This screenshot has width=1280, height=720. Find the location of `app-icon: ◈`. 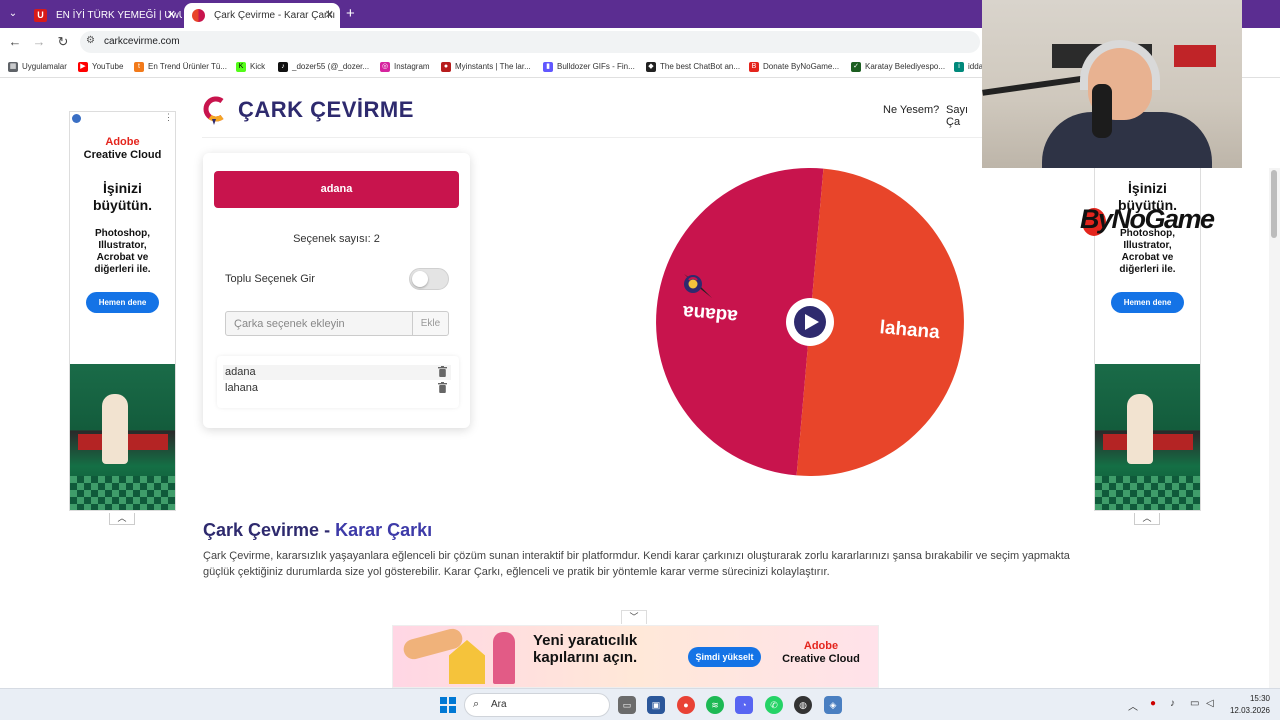

app-icon: ◈ is located at coordinates (833, 705).